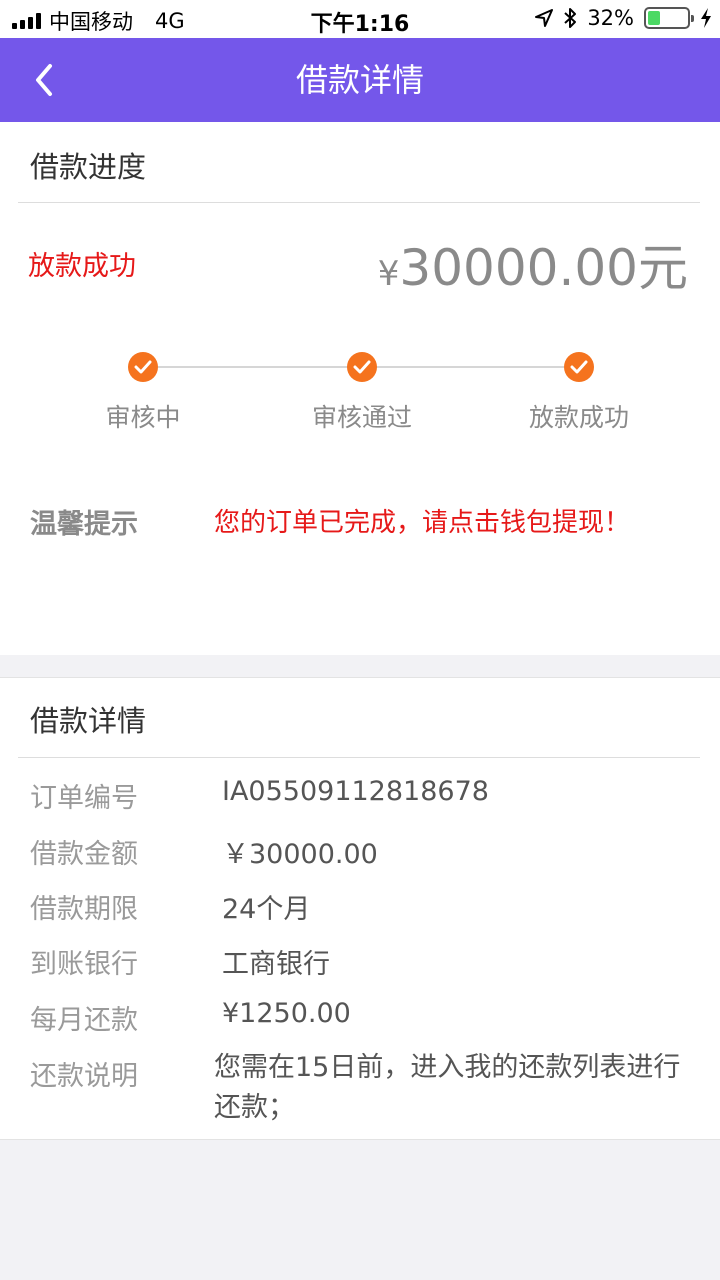 This screenshot has width=720, height=1280. I want to click on repayment-note-label: 还款说明, so click(84, 1076).